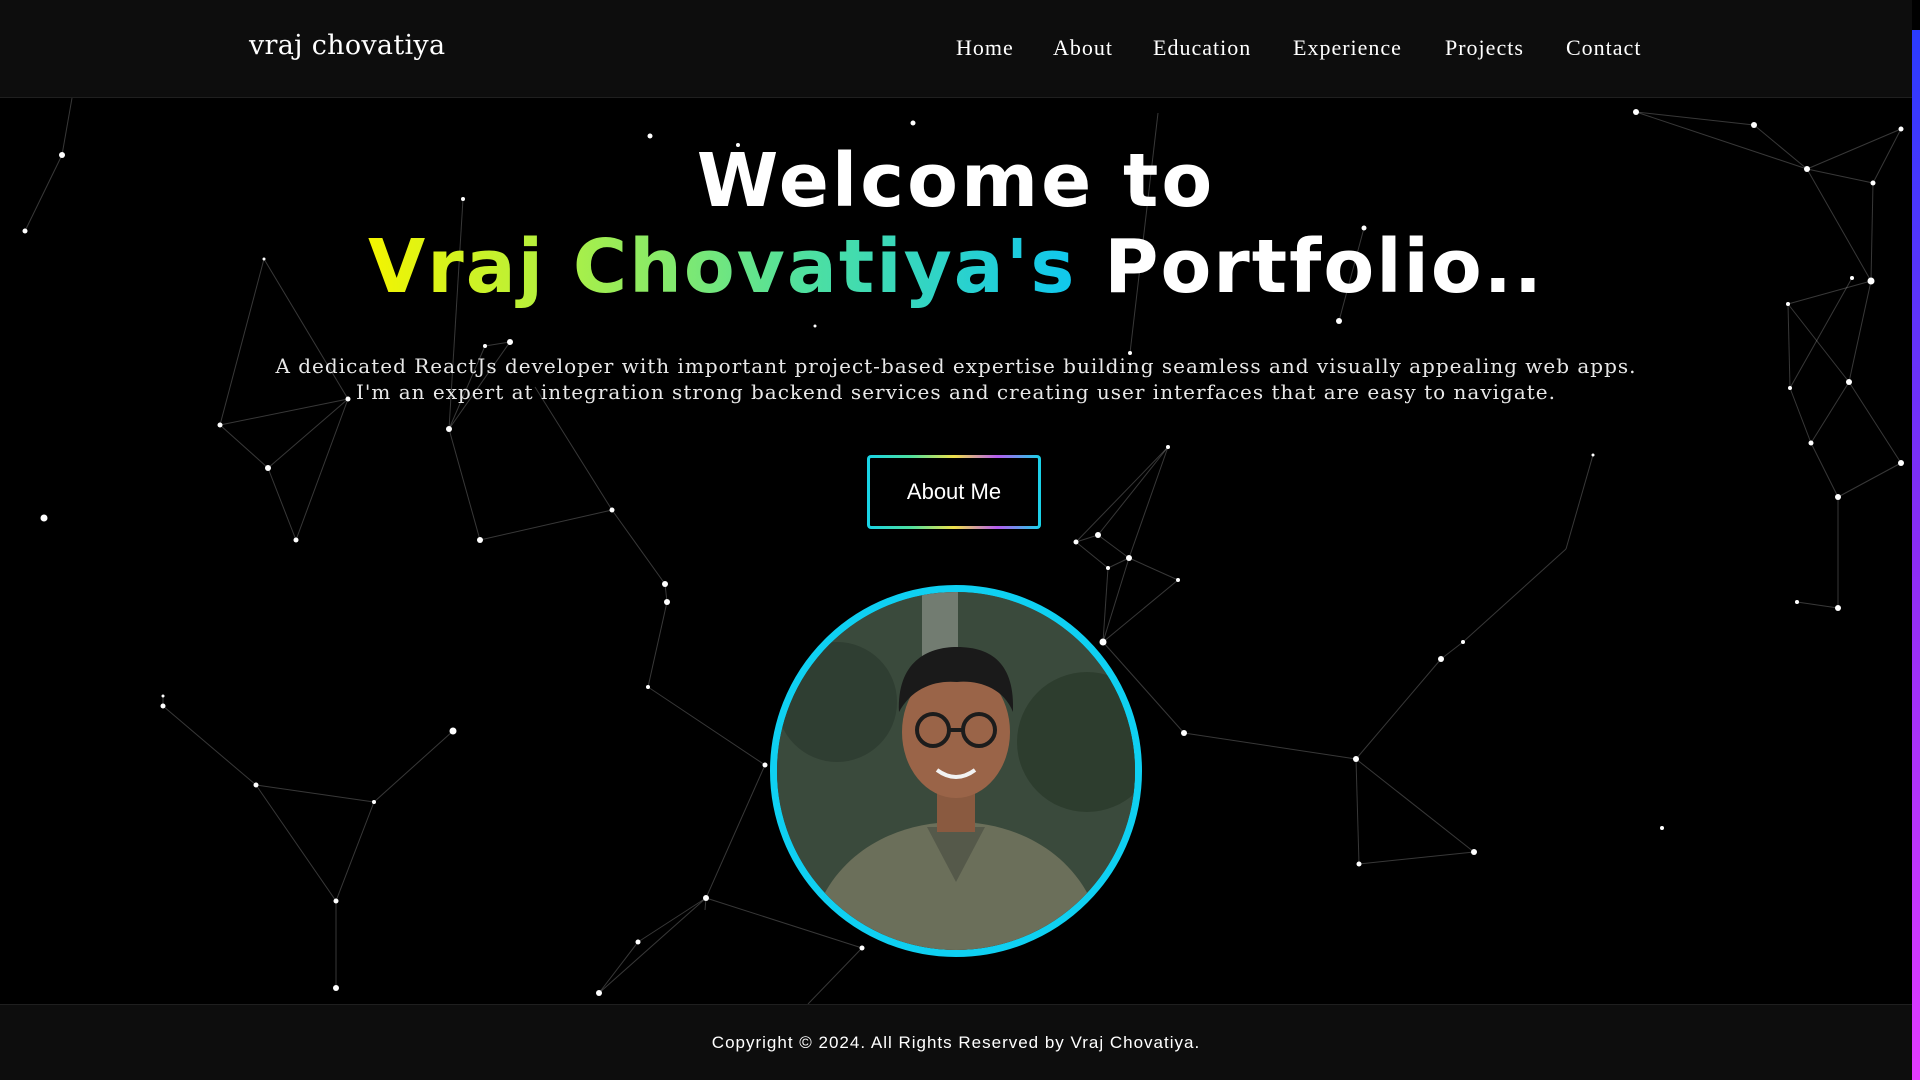 Image resolution: width=1920 pixels, height=1080 pixels. Describe the element at coordinates (1916, 555) in the screenshot. I see `scrollbar` at that location.